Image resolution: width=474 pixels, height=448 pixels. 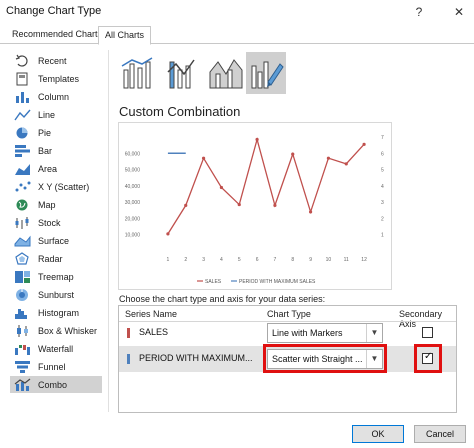 I want to click on header-series-name: Series Name, so click(x=151, y=314).